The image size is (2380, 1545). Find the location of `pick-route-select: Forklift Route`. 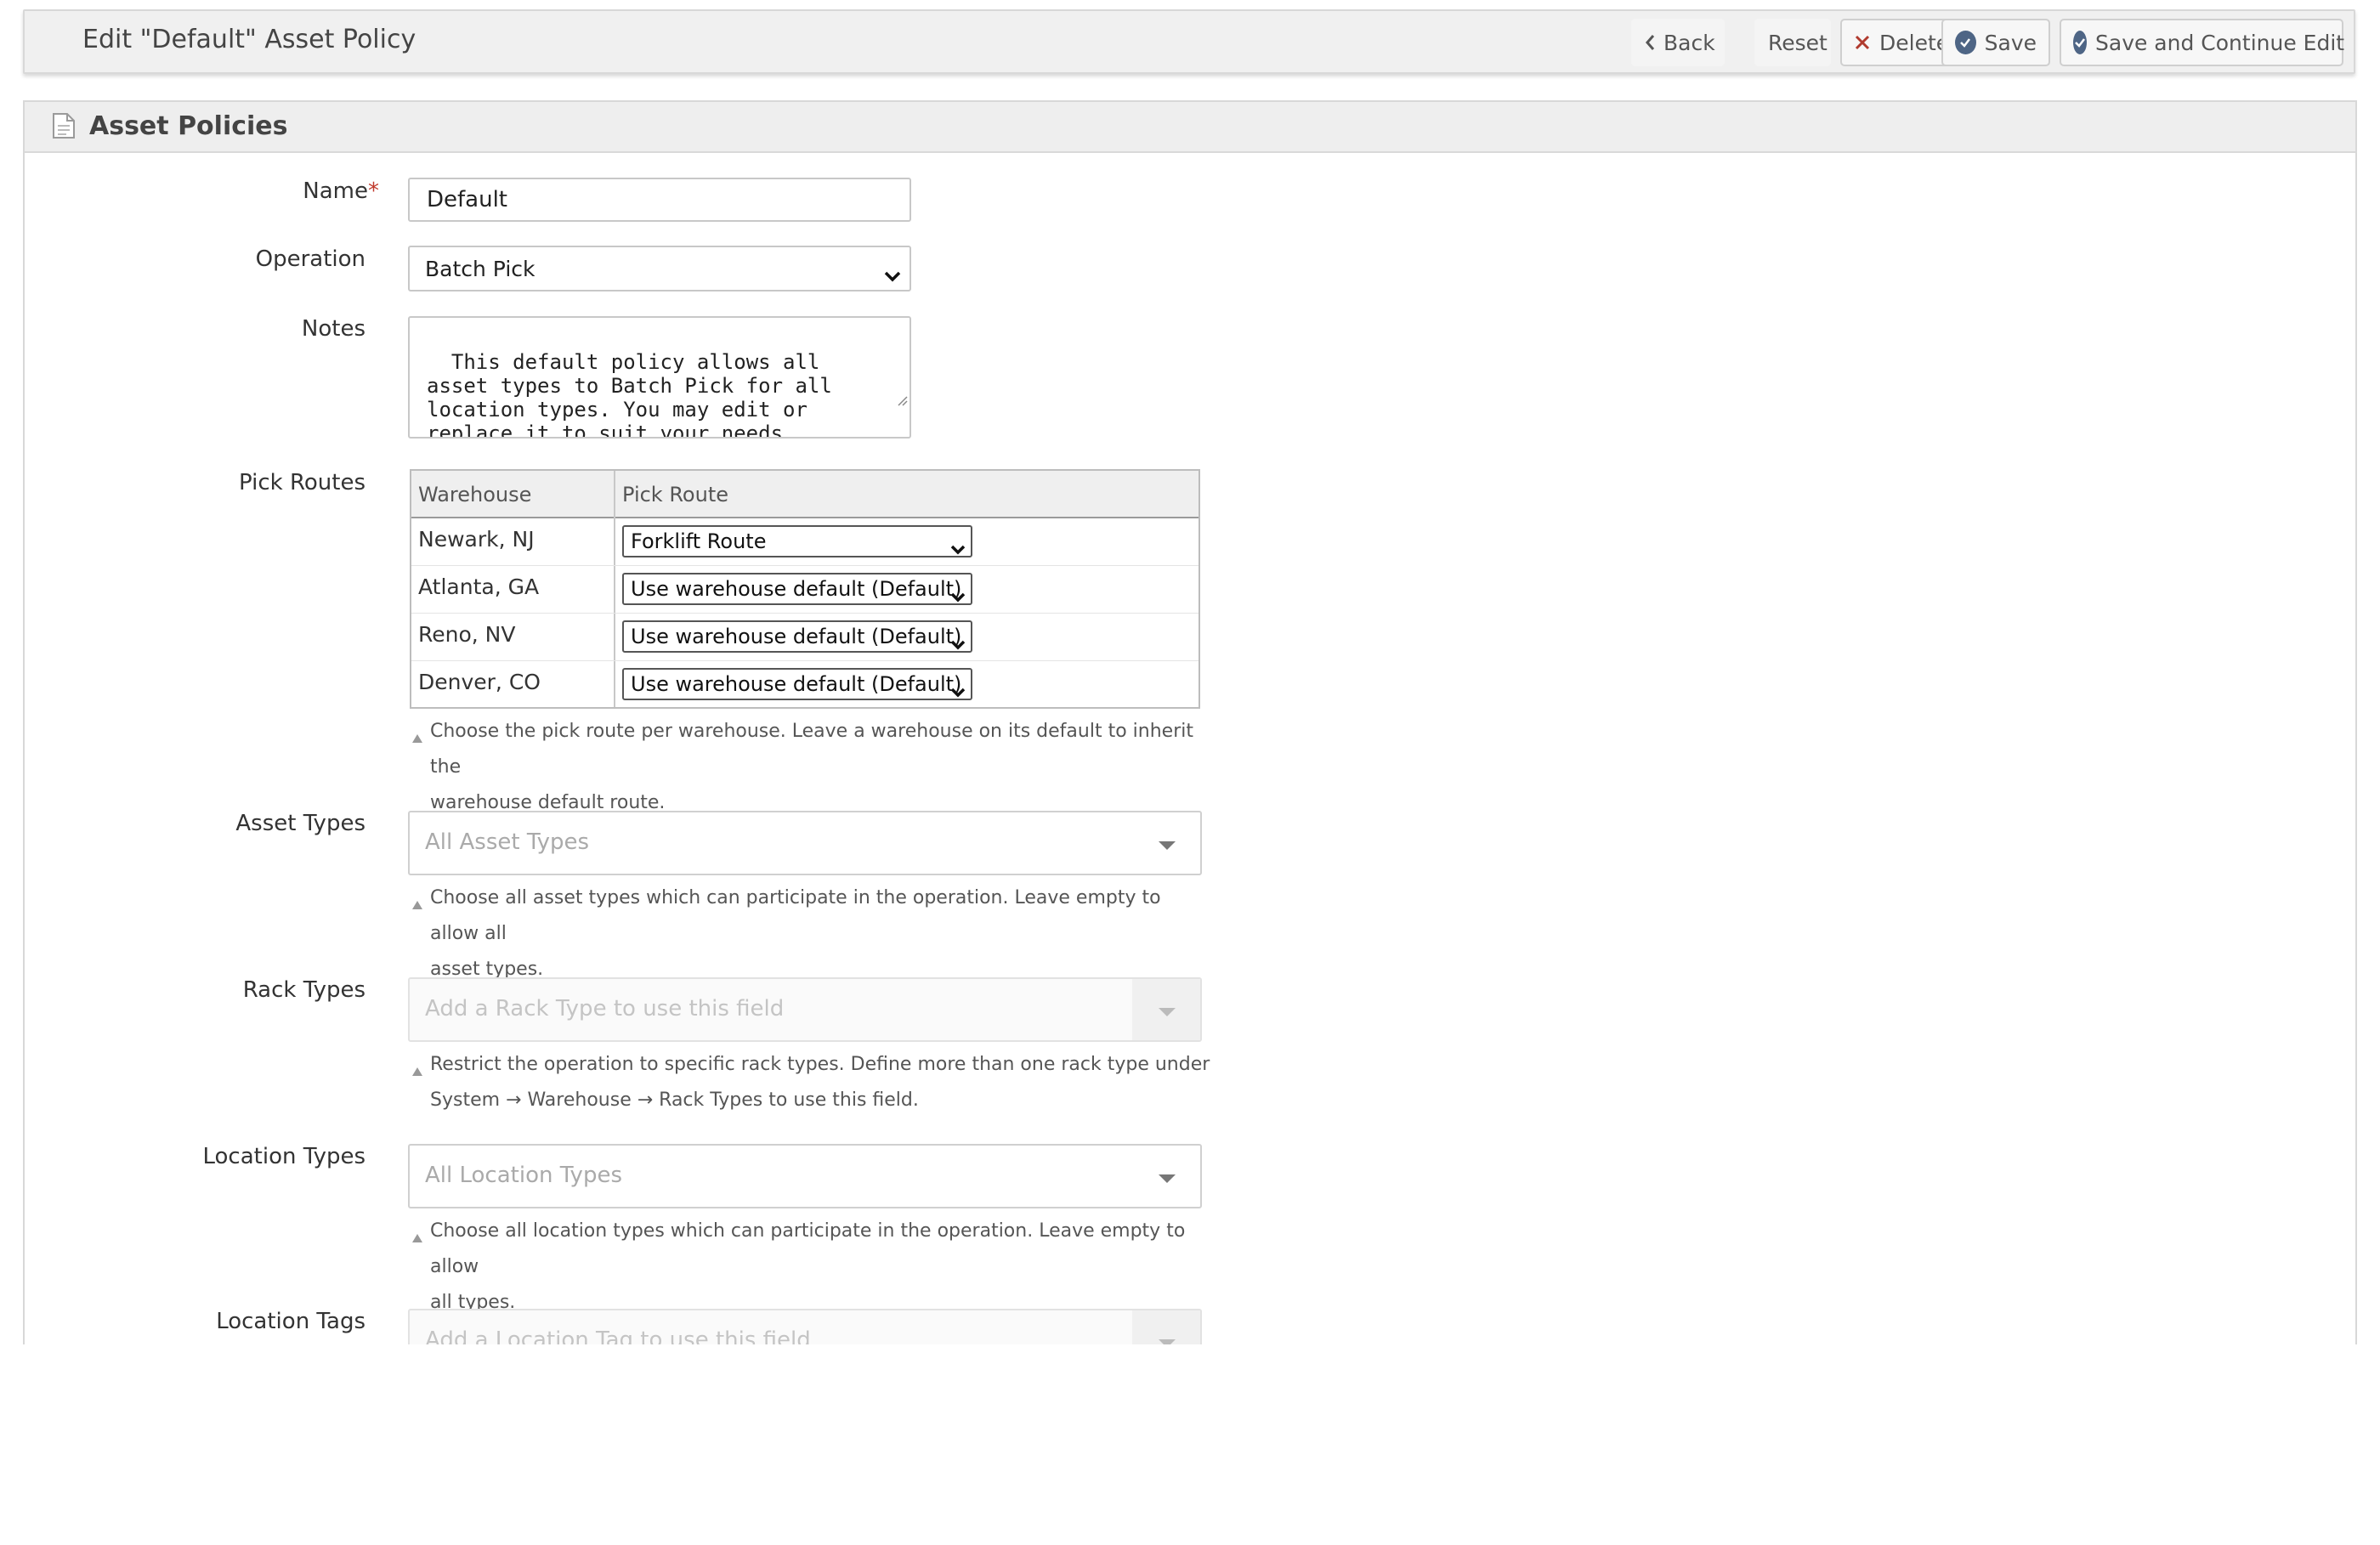

pick-route-select: Forklift Route is located at coordinates (797, 541).